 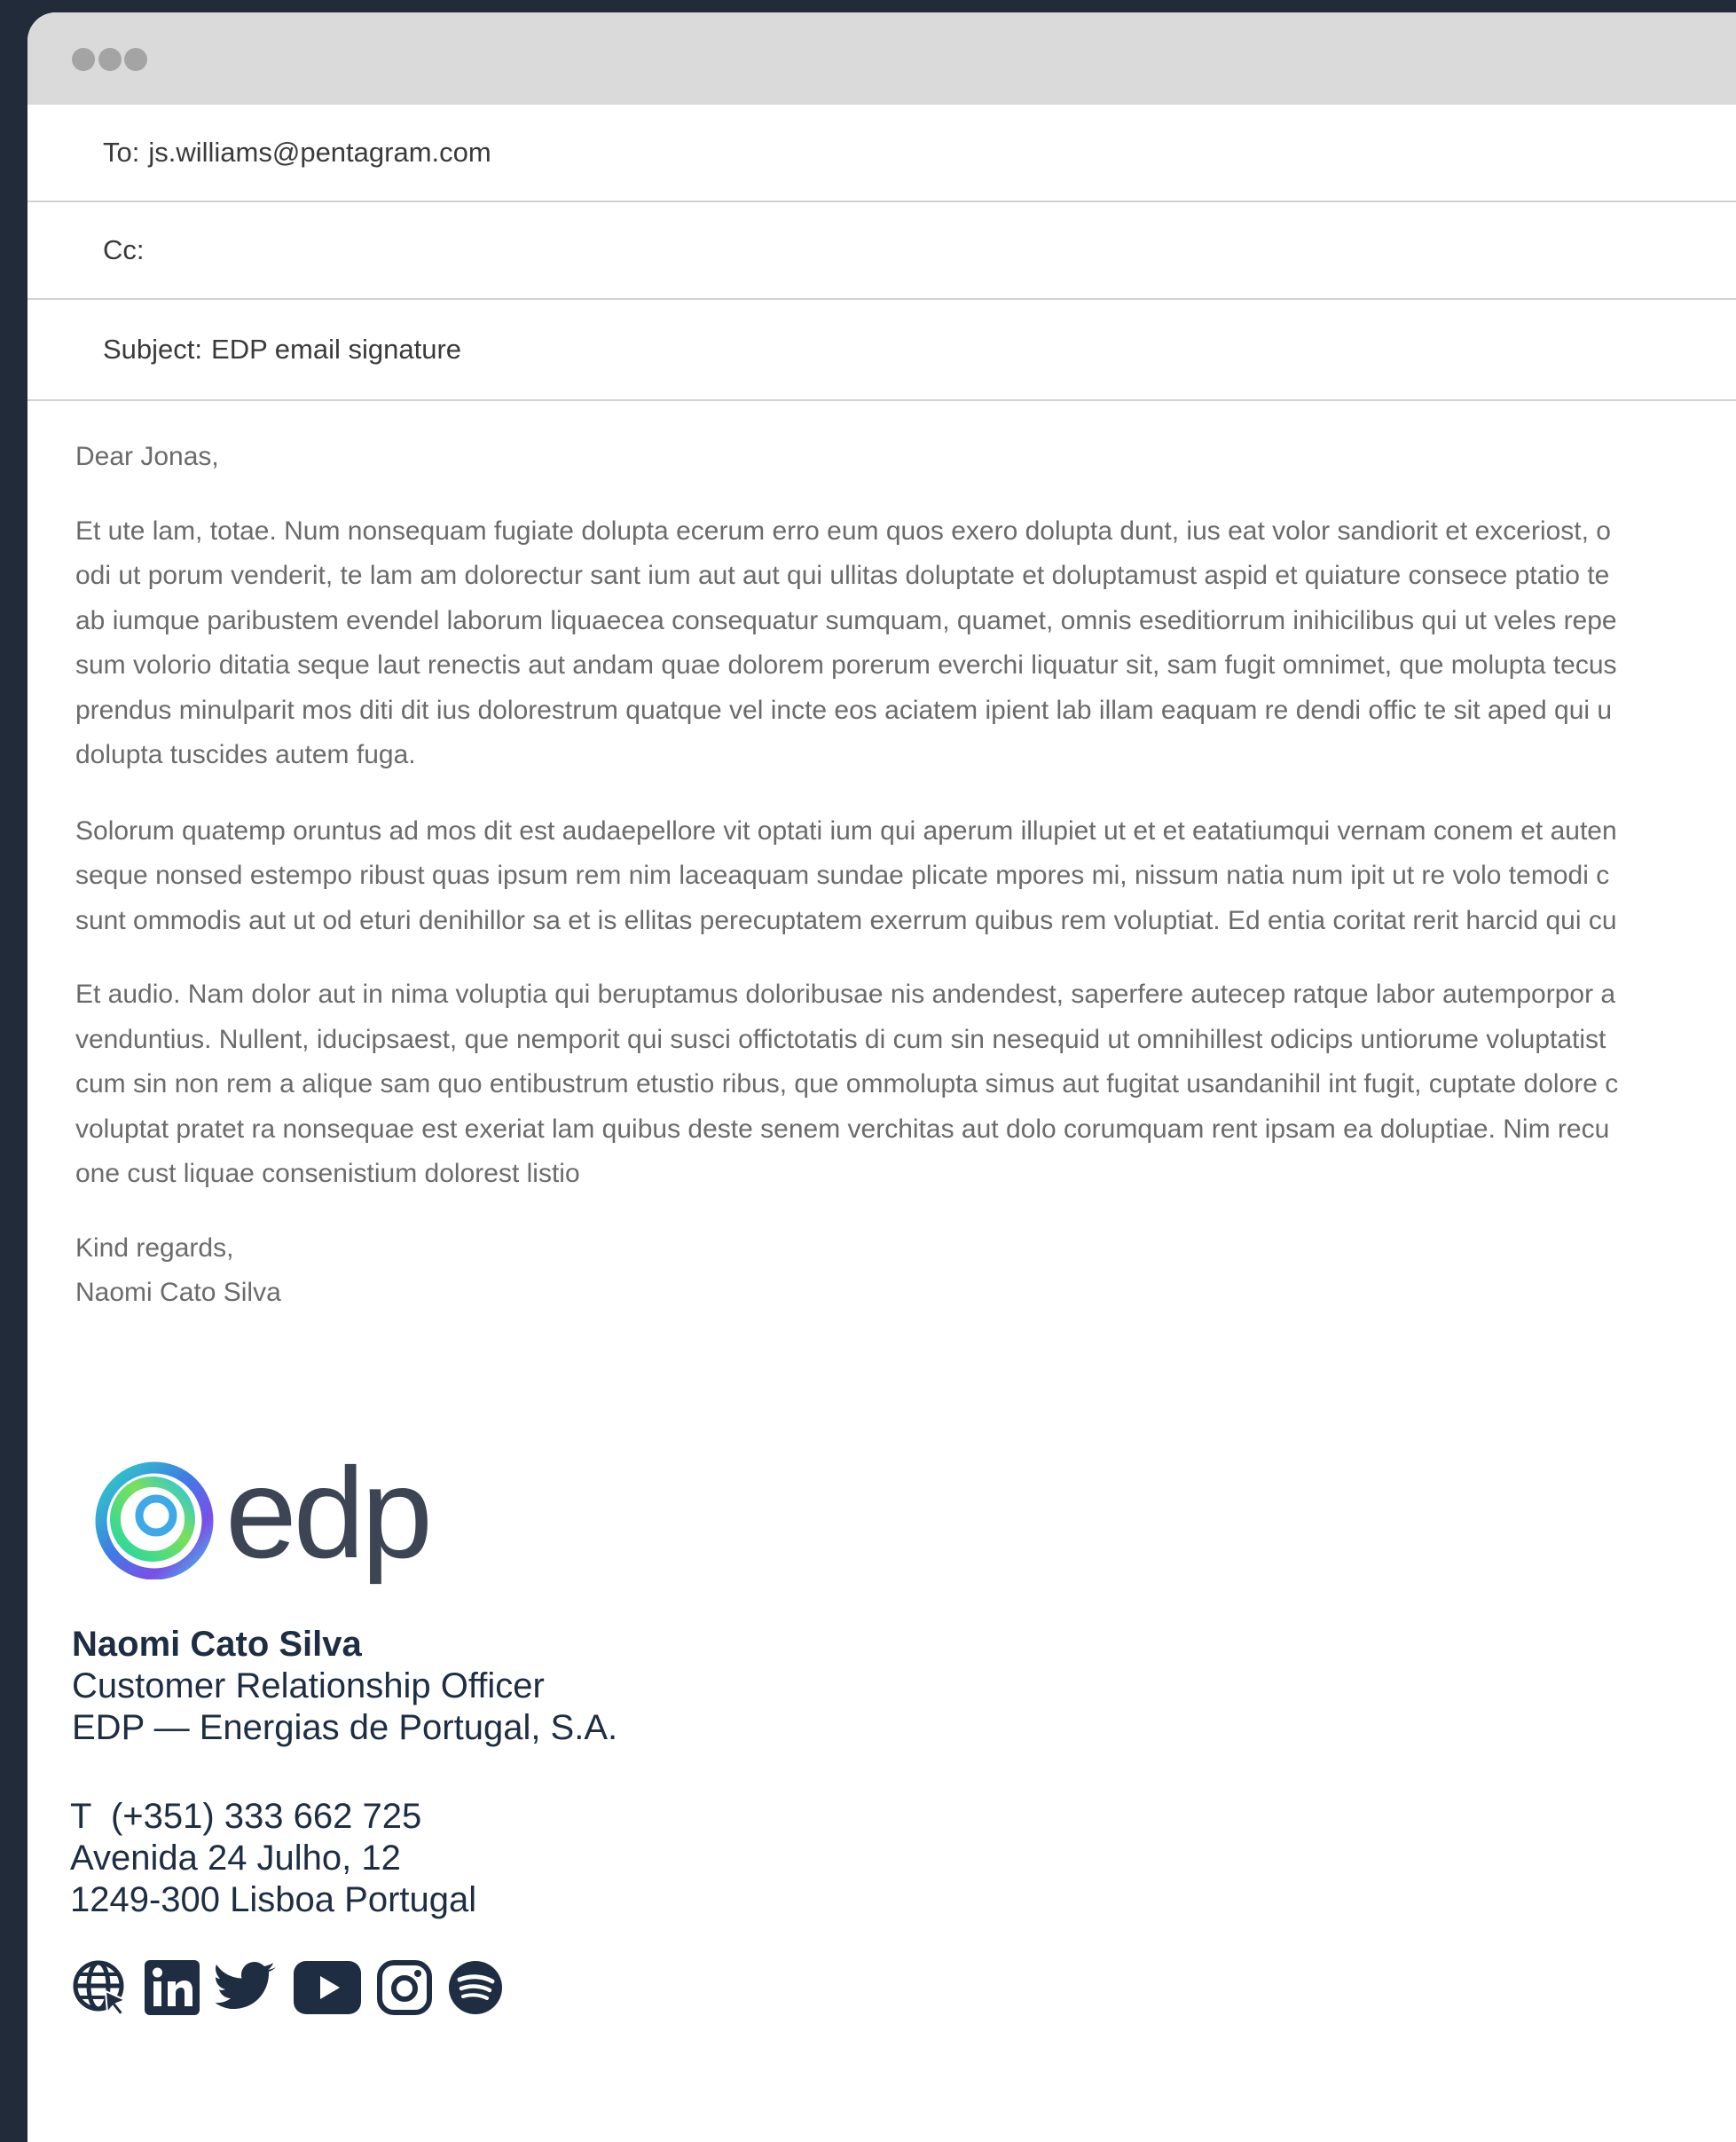 I want to click on cc-field: Cc:, so click(x=881, y=251).